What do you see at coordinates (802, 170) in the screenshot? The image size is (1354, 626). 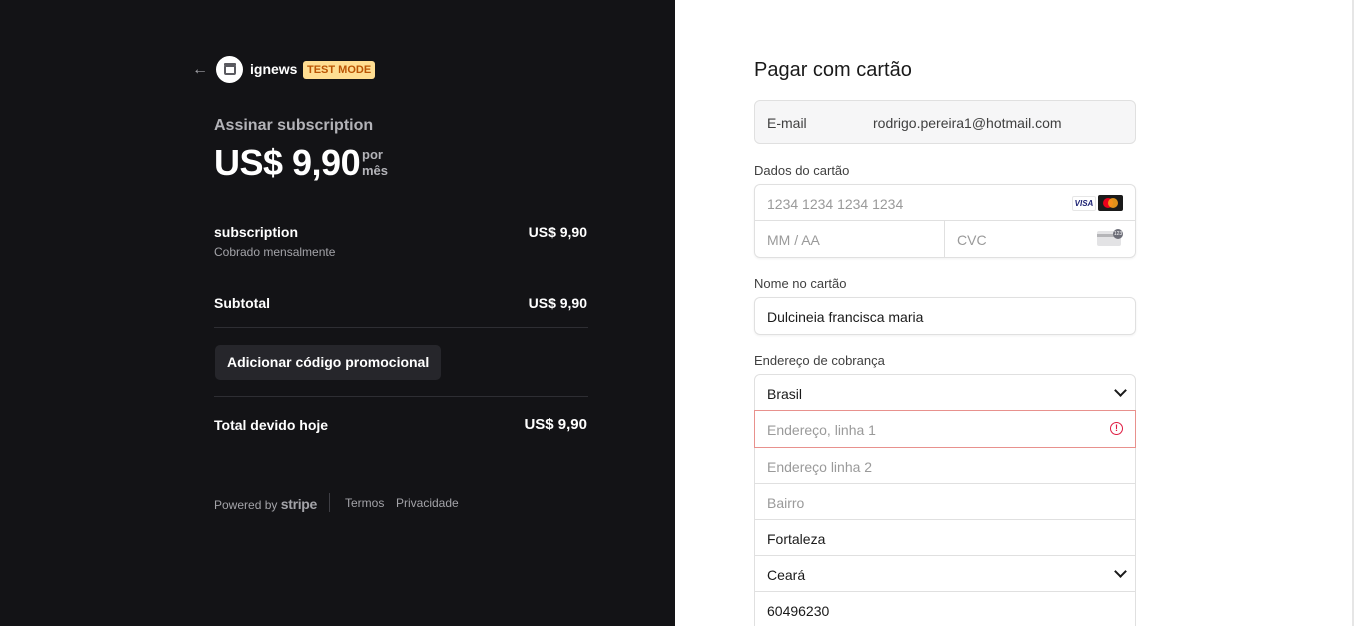 I see `card-info-label: Dados do cartão` at bounding box center [802, 170].